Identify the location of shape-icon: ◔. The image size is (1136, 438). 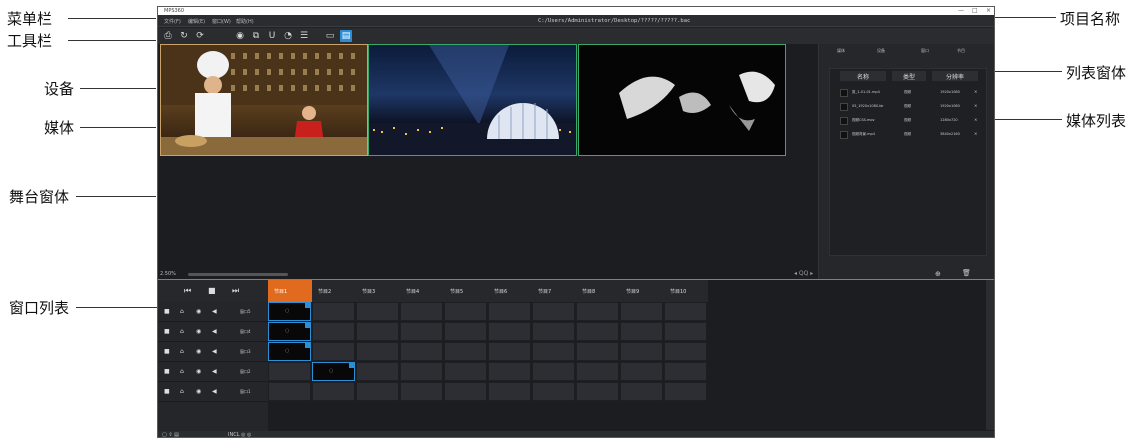
(288, 36).